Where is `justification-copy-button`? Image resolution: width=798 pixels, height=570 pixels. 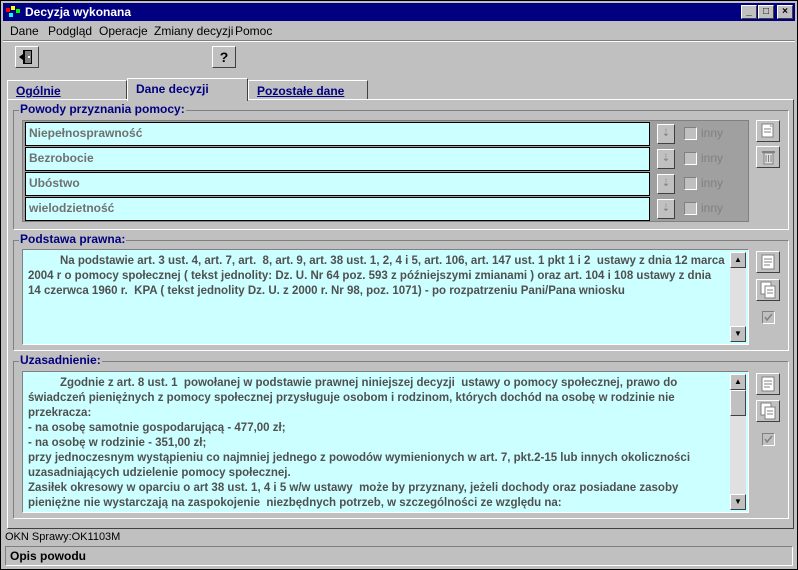
justification-copy-button is located at coordinates (768, 411).